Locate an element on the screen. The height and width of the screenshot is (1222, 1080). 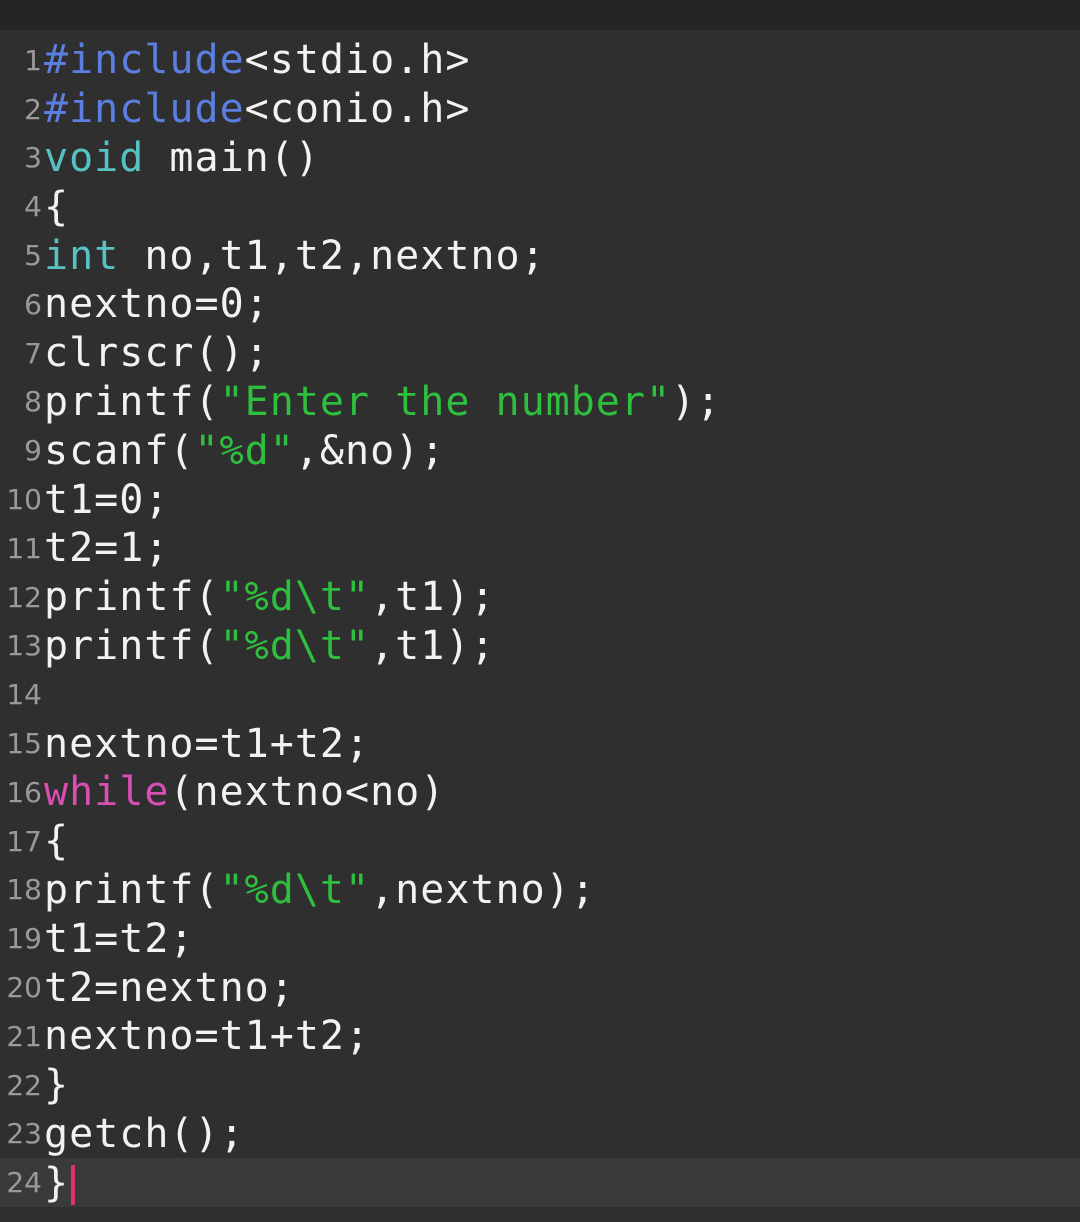
code-token-plain: getch(); is located at coordinates (144, 1133).